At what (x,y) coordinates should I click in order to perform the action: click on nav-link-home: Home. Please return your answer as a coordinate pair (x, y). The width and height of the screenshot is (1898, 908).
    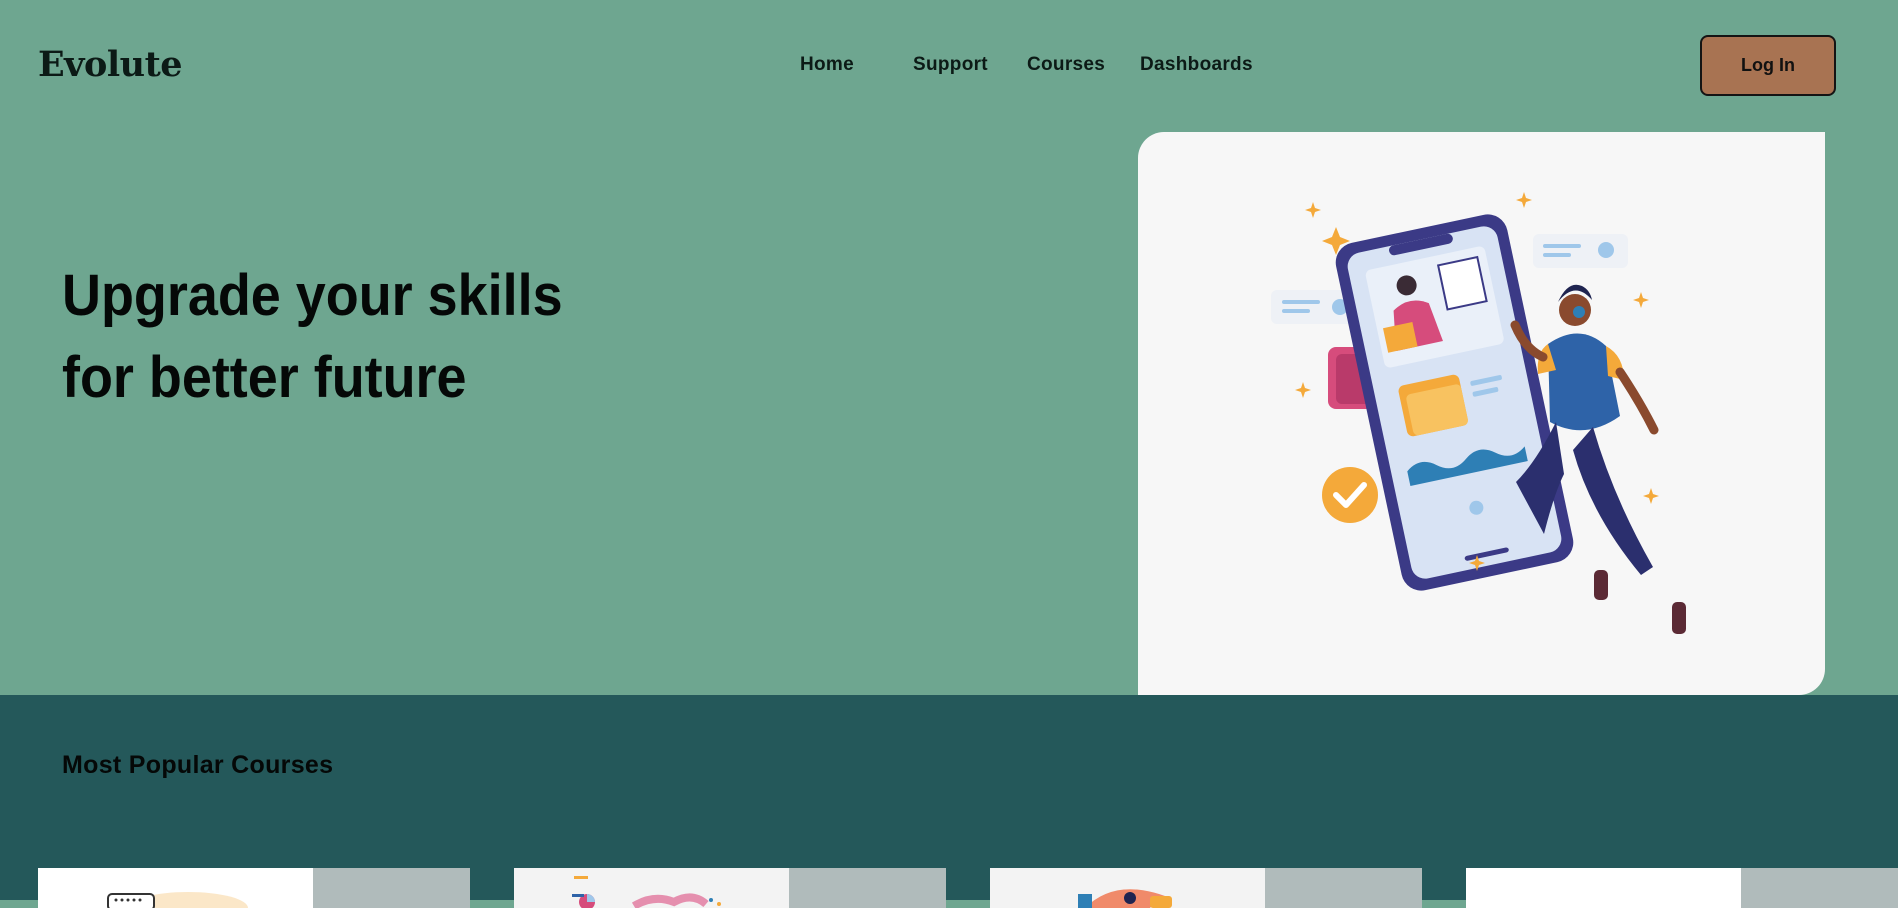
    Looking at the image, I should click on (827, 65).